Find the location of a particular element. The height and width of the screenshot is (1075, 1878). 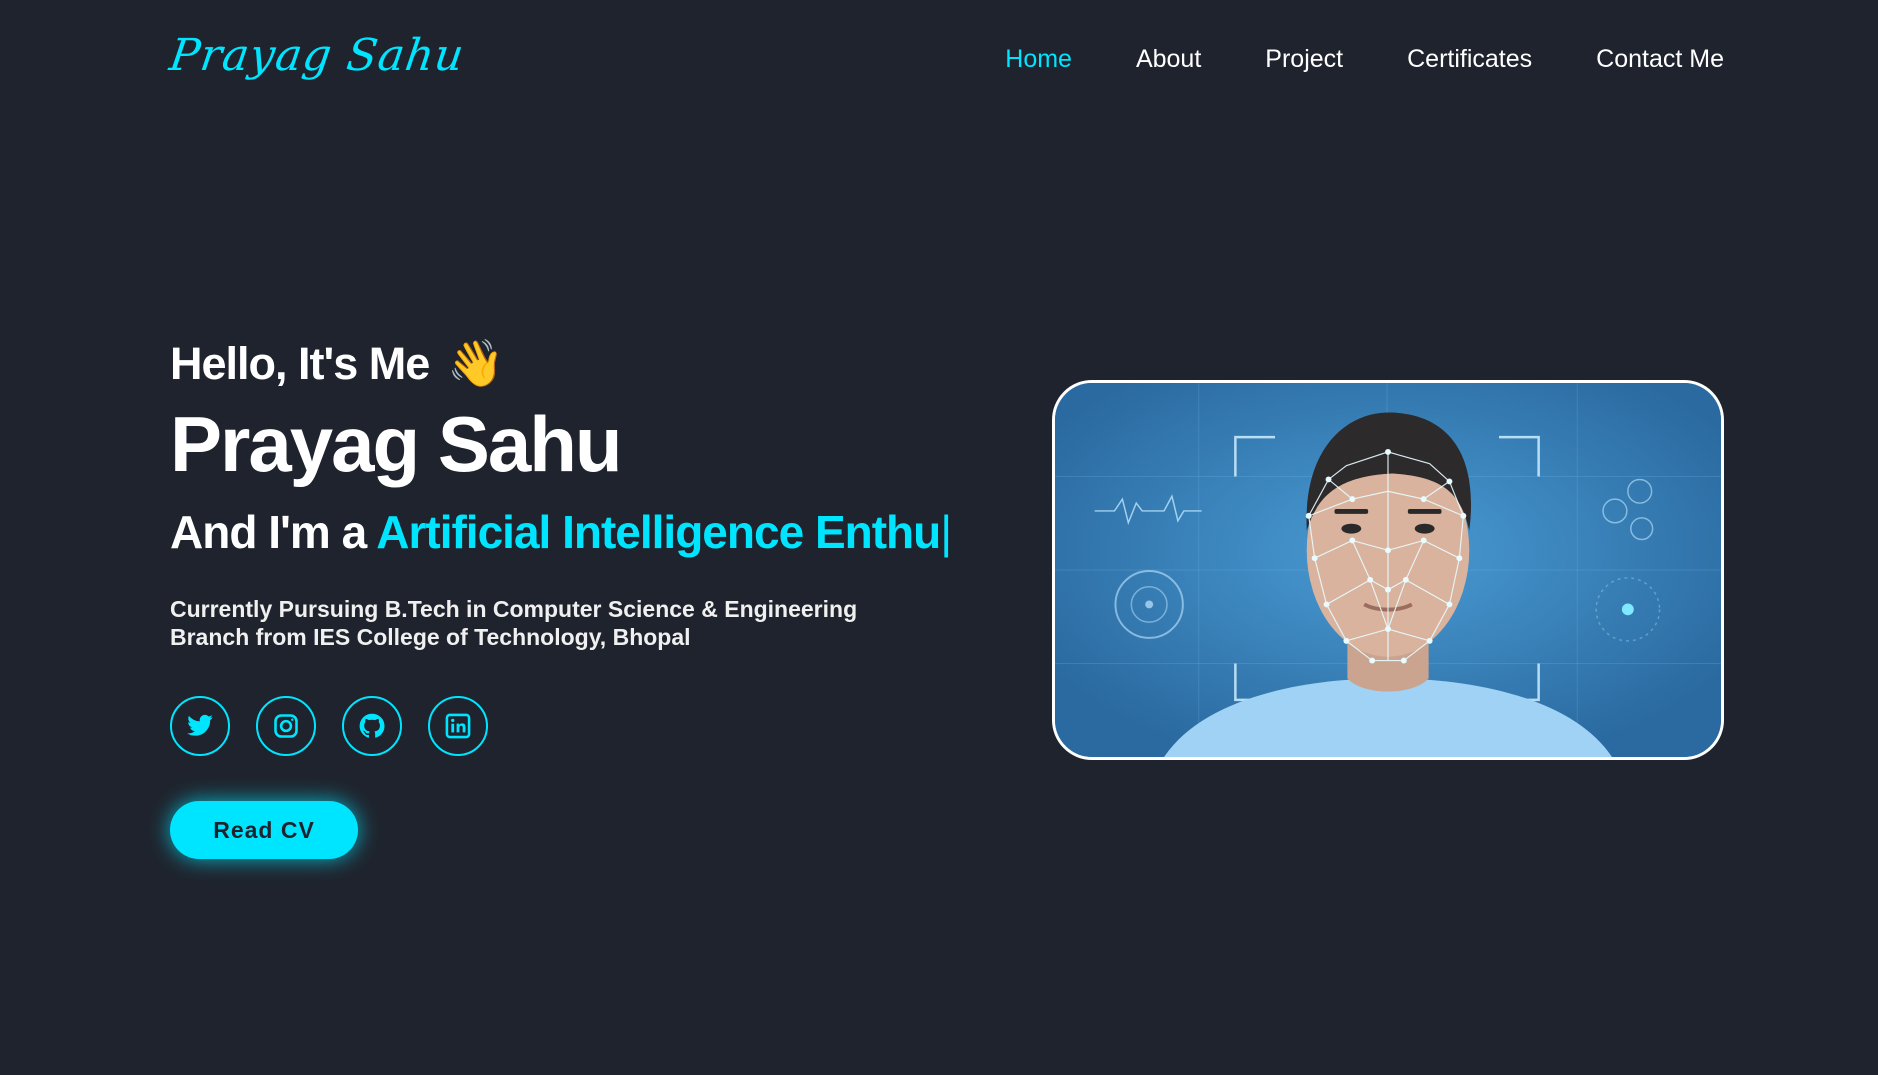

face-recognition-illustration is located at coordinates (1388, 570).